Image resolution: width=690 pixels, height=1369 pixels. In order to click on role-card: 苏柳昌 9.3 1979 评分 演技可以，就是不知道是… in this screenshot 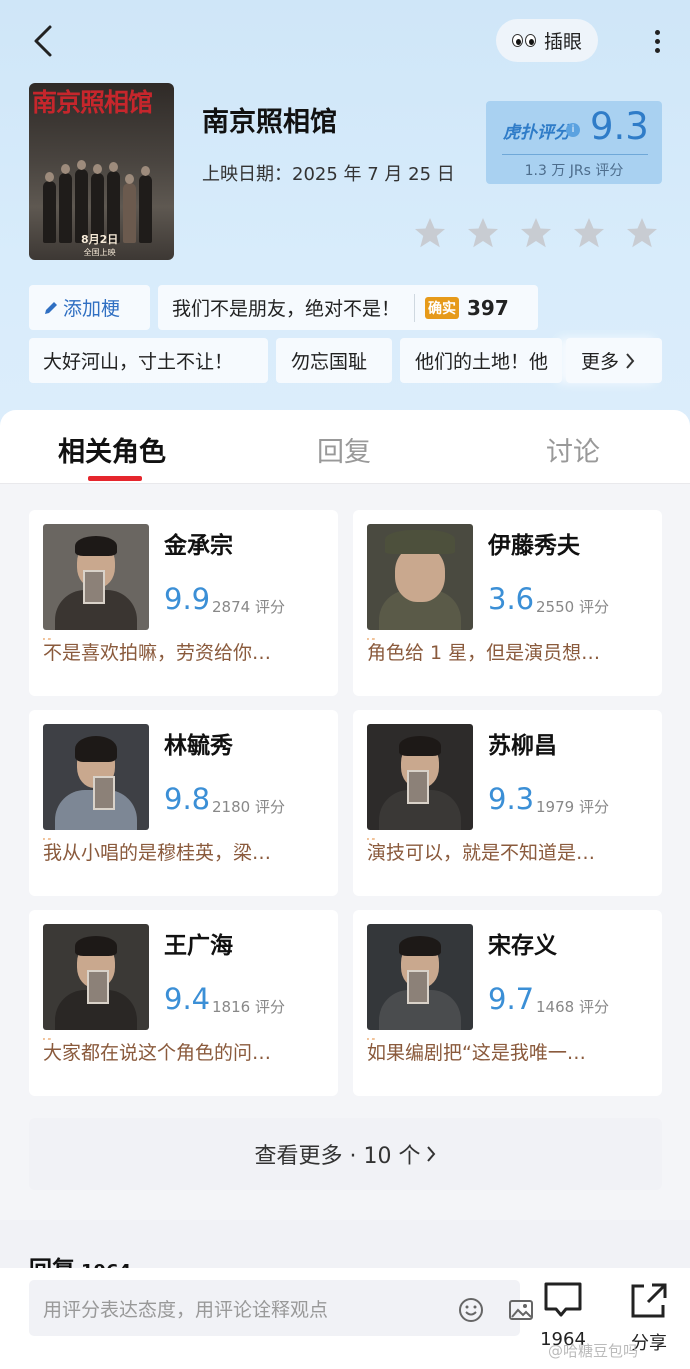, I will do `click(507, 803)`.